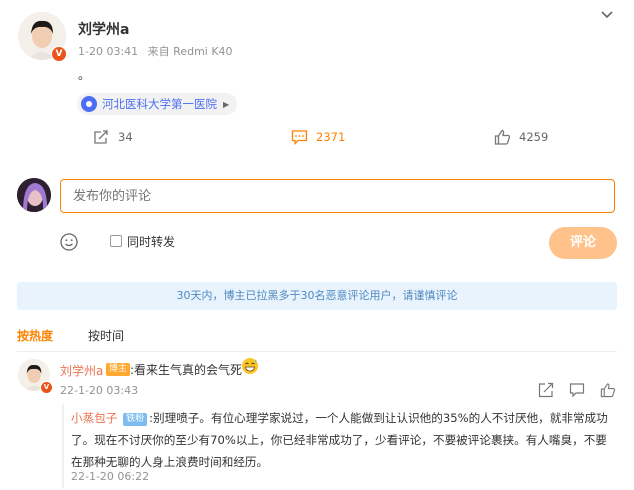 The image size is (634, 490). Describe the element at coordinates (502, 137) in the screenshot. I see `like-icon` at that location.